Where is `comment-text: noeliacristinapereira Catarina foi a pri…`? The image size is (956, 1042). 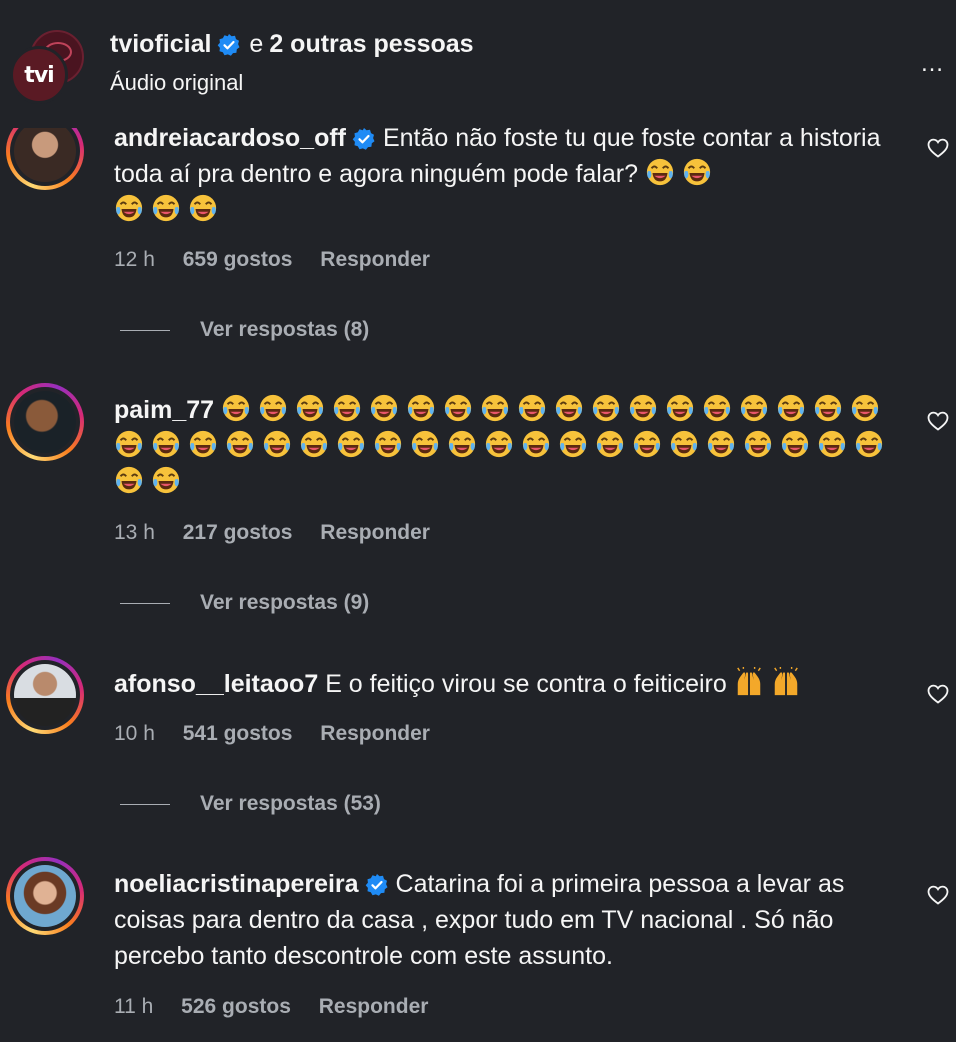
comment-text: noeliacristinapereira Catarina foi a pri… is located at coordinates (504, 920).